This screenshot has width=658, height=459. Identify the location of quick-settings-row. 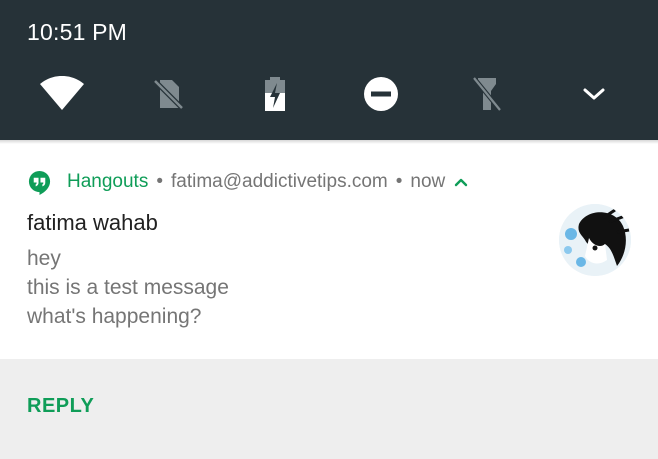
(329, 94).